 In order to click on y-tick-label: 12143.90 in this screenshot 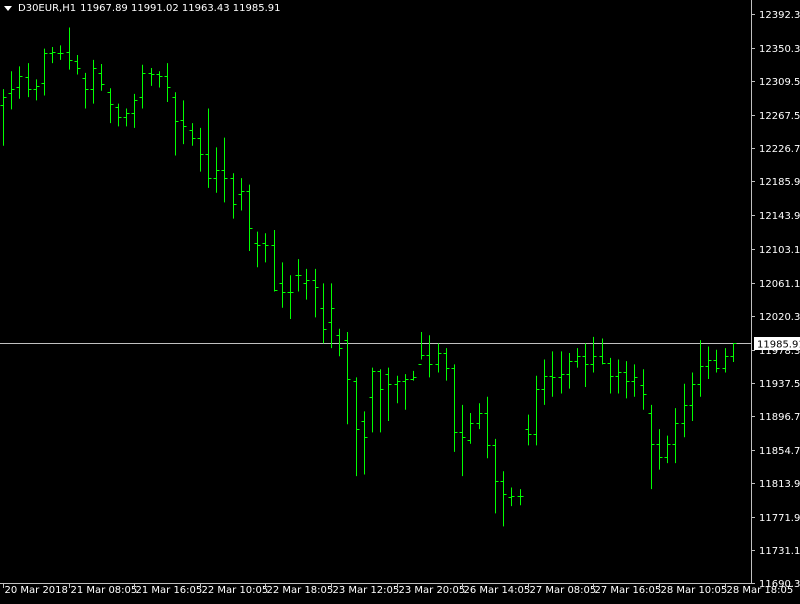, I will do `click(779, 216)`.